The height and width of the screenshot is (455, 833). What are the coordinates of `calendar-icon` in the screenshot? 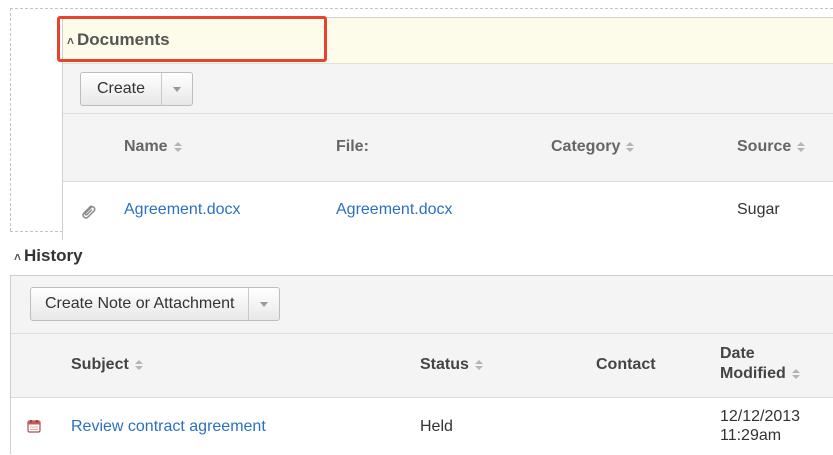 It's located at (34, 426).